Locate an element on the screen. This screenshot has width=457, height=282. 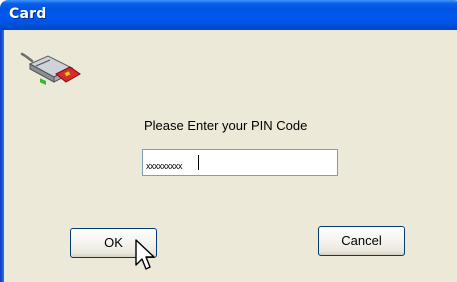
mouse-pointer-icon is located at coordinates (145, 254).